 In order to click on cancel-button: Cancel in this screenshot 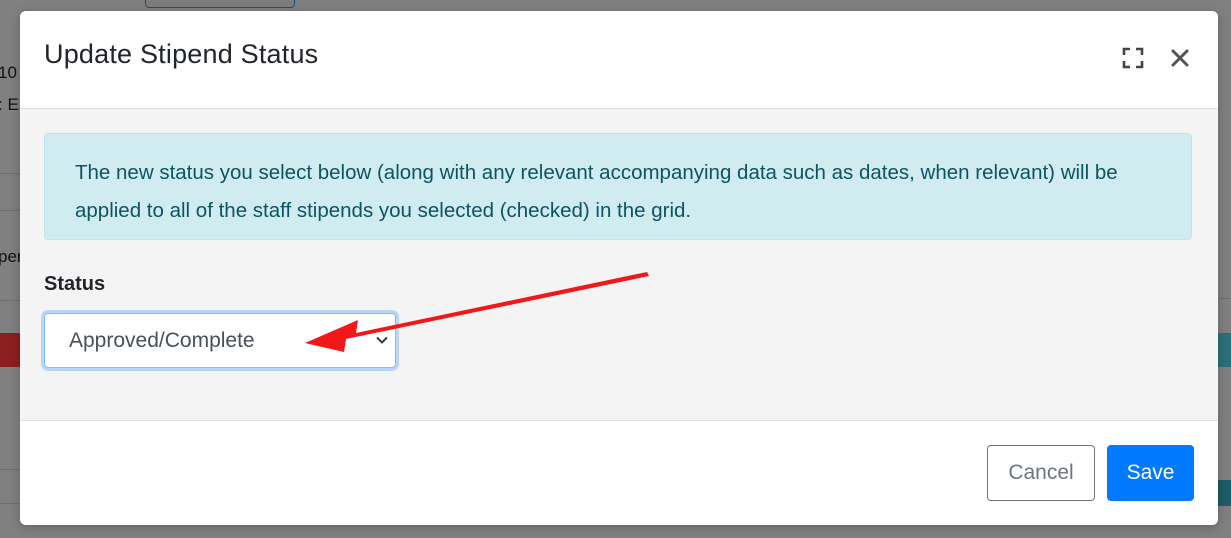, I will do `click(1041, 473)`.